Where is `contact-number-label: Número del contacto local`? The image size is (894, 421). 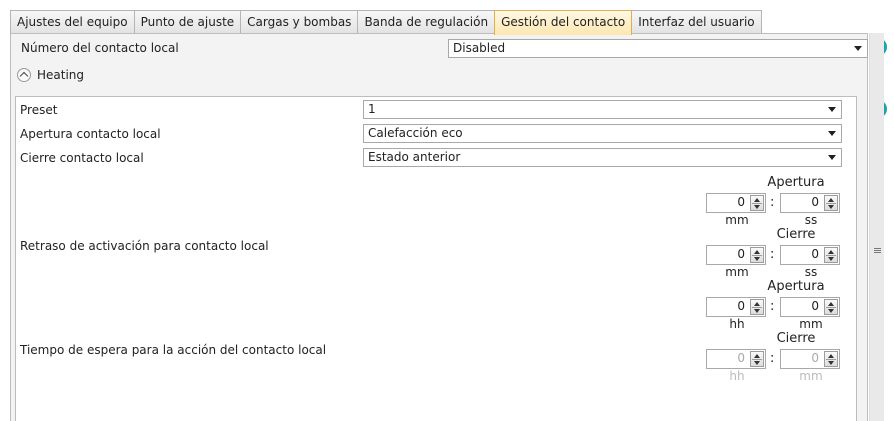
contact-number-label: Número del contacto local is located at coordinates (100, 48).